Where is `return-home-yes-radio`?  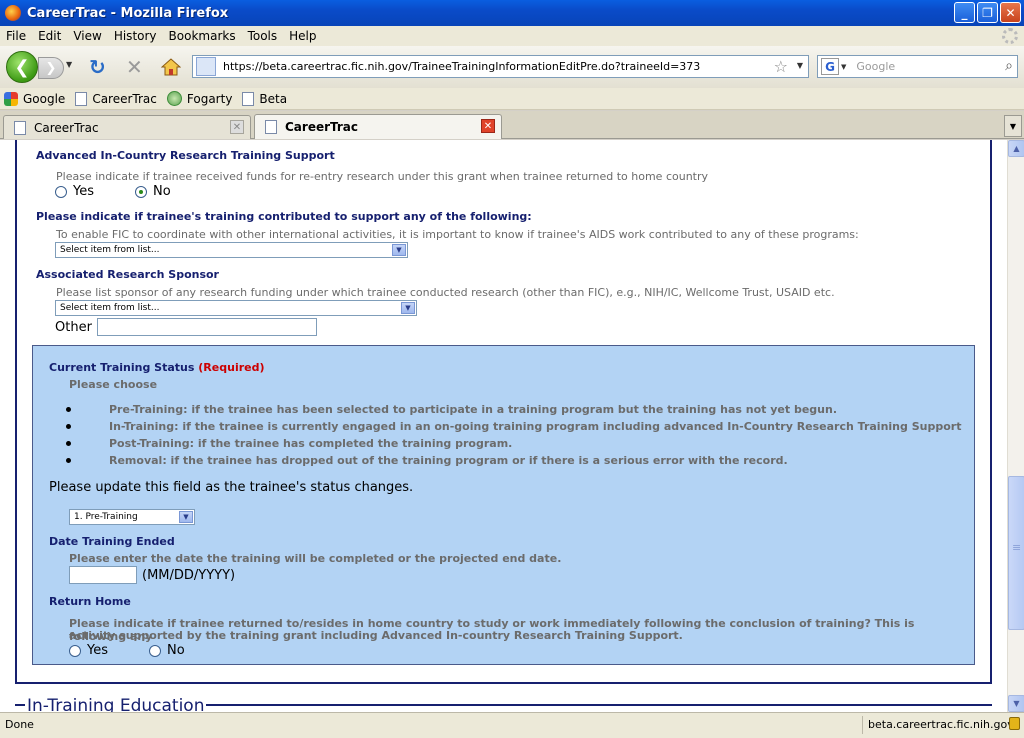 return-home-yes-radio is located at coordinates (75, 650).